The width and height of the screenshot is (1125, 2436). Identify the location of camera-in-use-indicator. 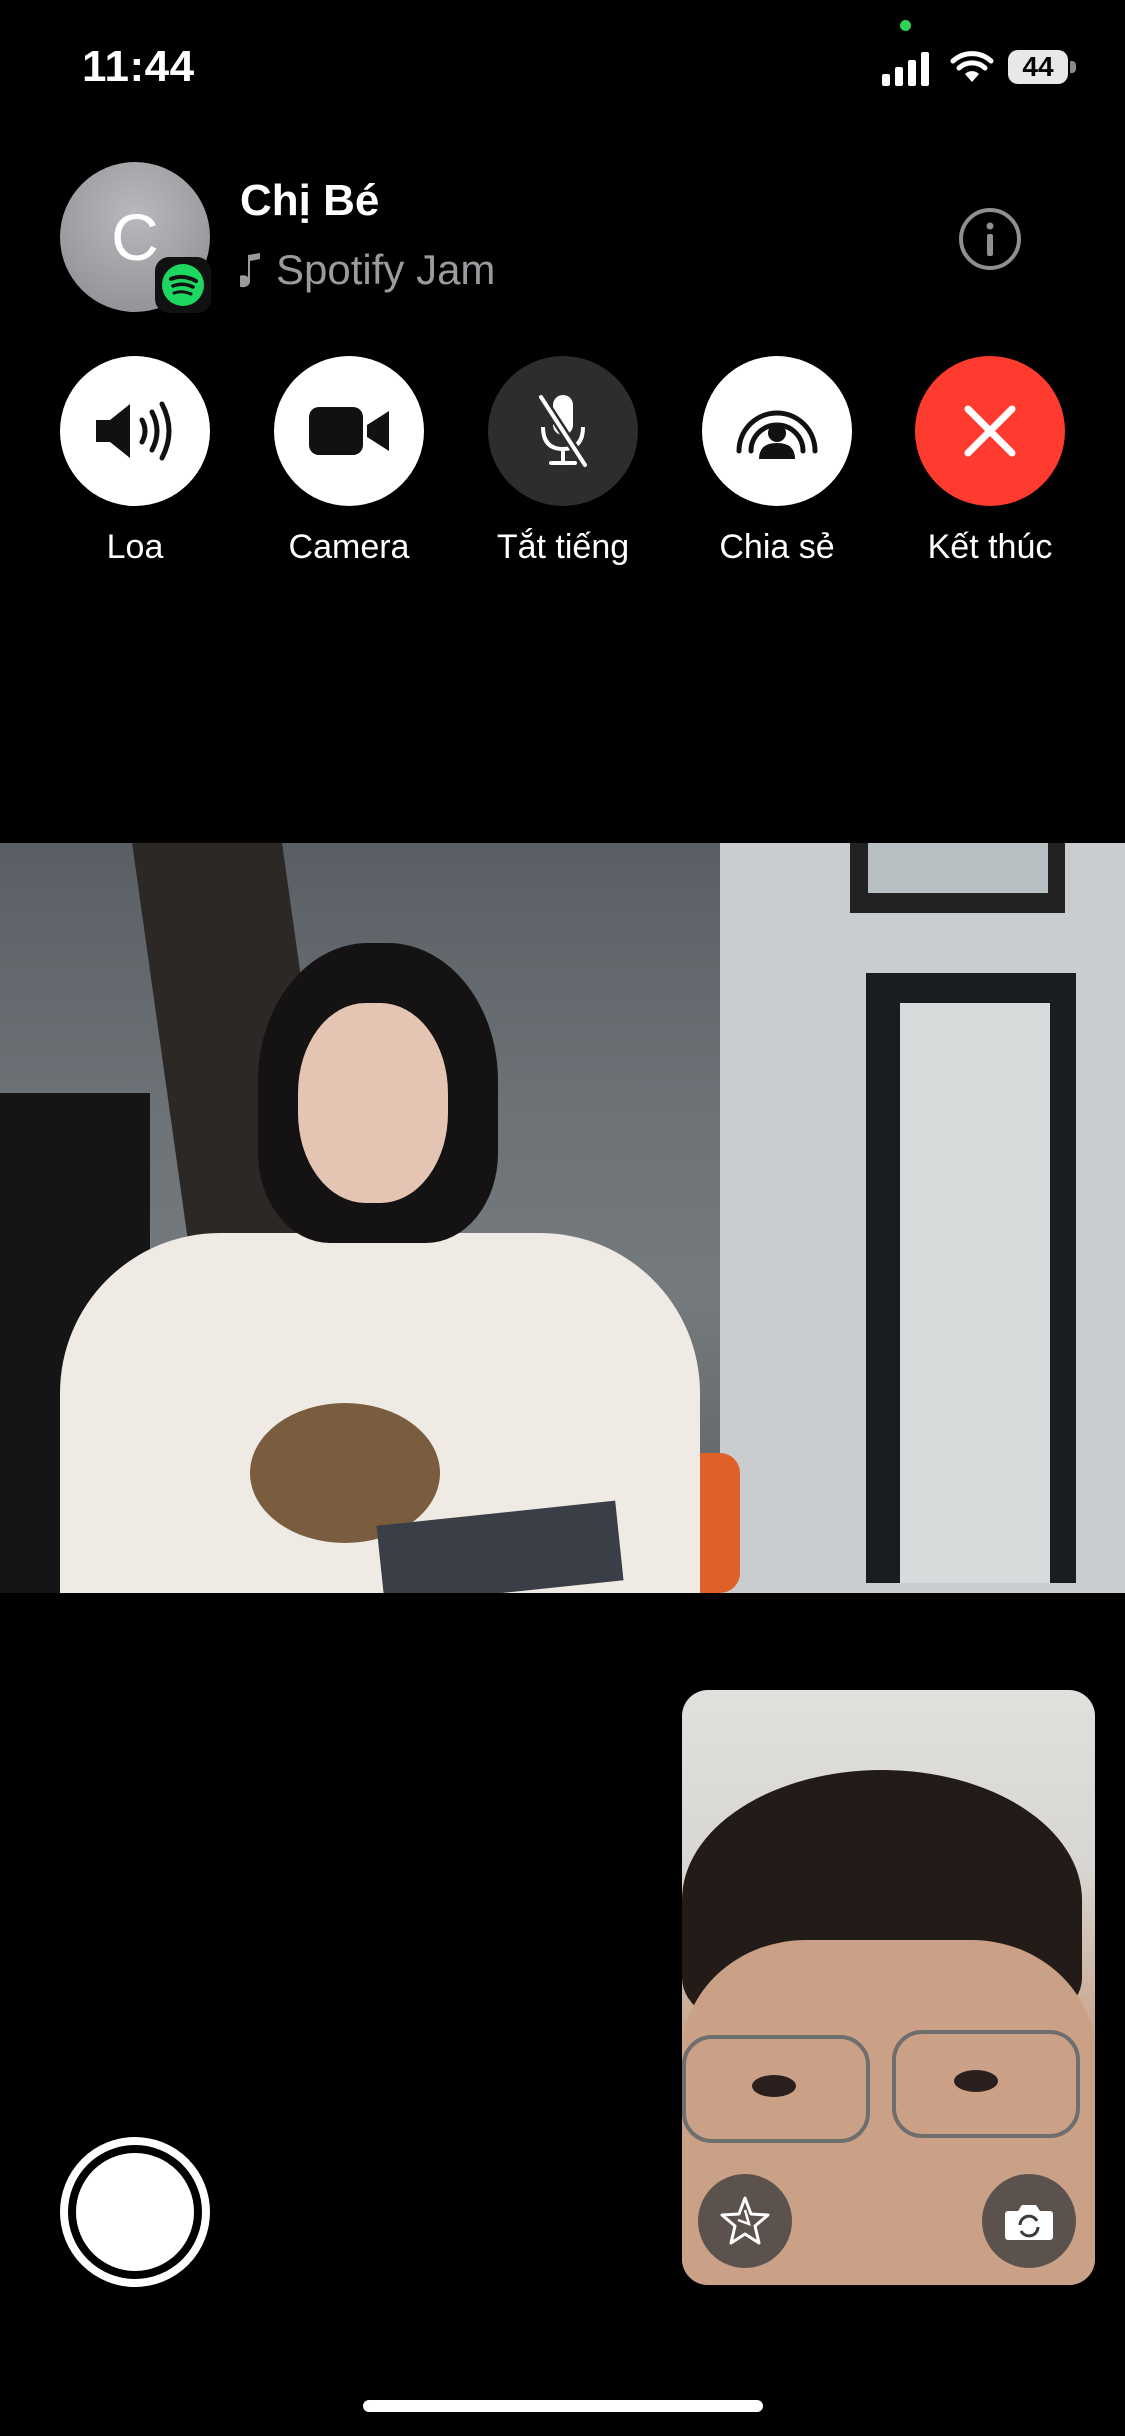
(905, 25).